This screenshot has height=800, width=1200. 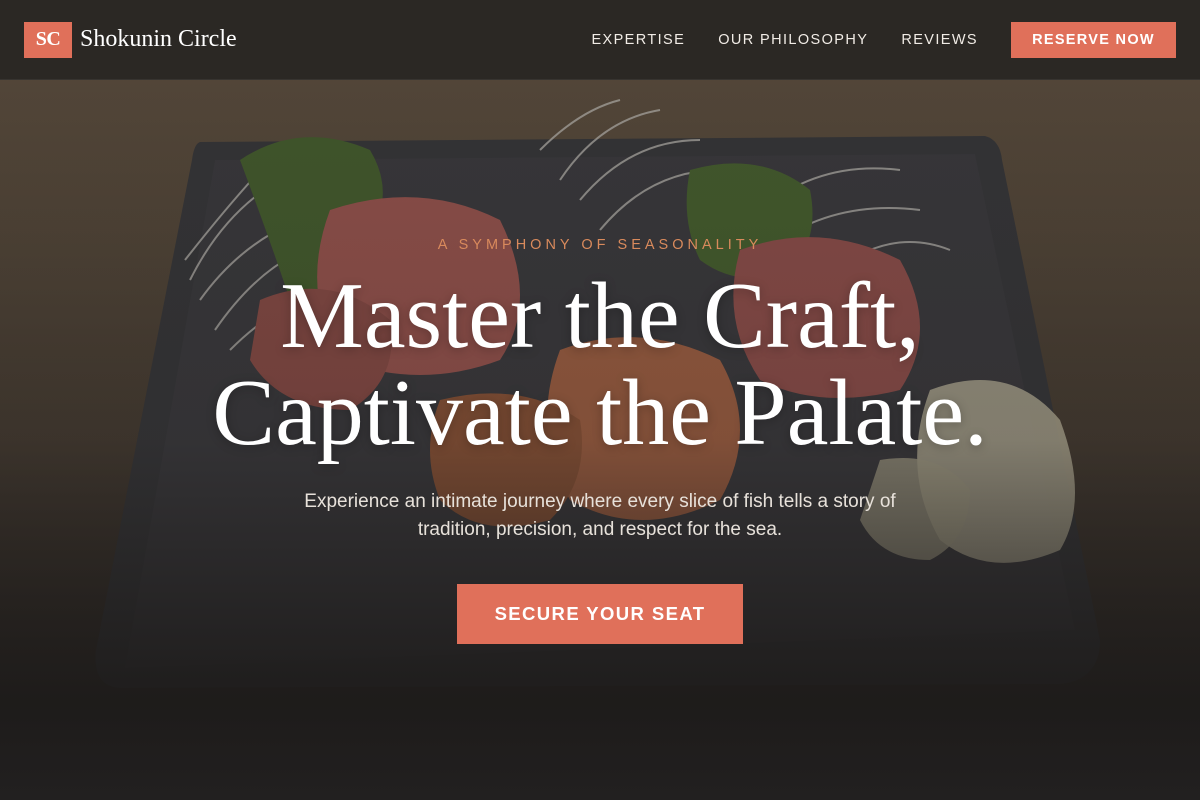 I want to click on reserve-now-button: RESERVE NOW, so click(x=1093, y=39).